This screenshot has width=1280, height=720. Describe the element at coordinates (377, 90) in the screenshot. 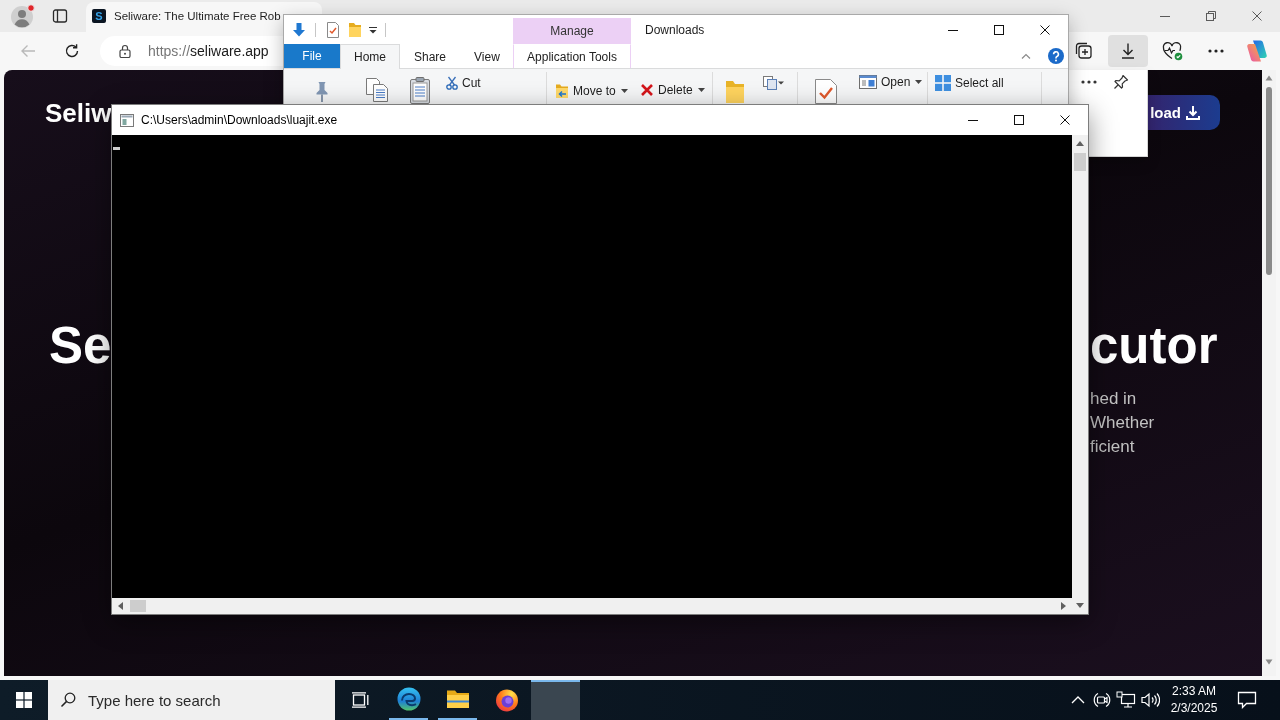

I see `copy-icon` at that location.